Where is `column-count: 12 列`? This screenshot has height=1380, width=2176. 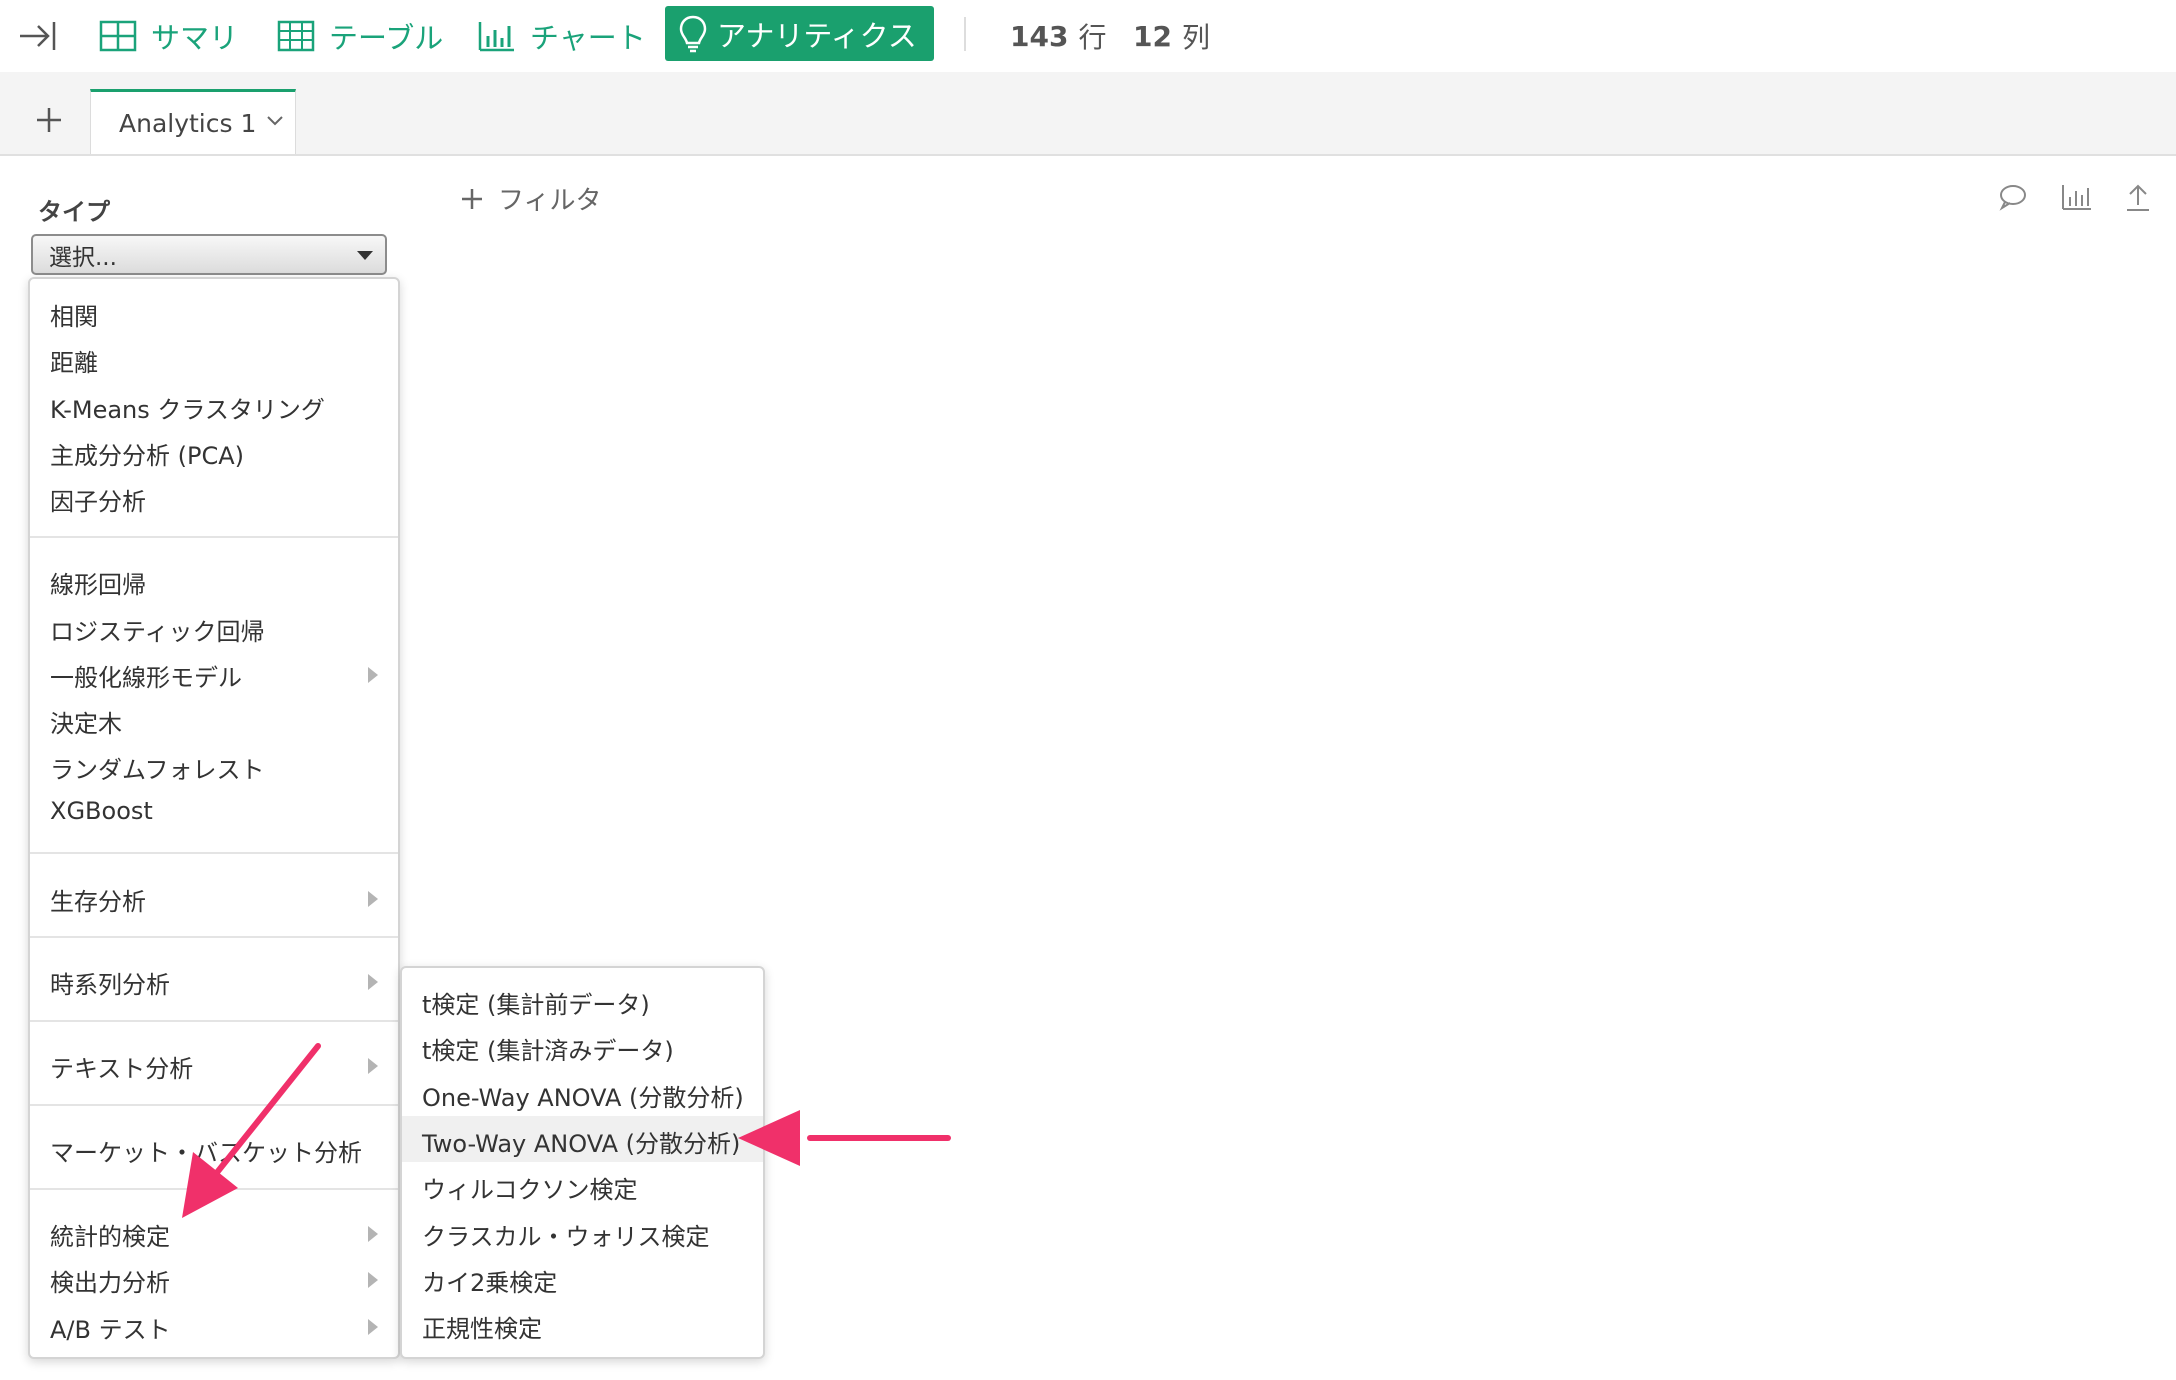 column-count: 12 列 is located at coordinates (1171, 36).